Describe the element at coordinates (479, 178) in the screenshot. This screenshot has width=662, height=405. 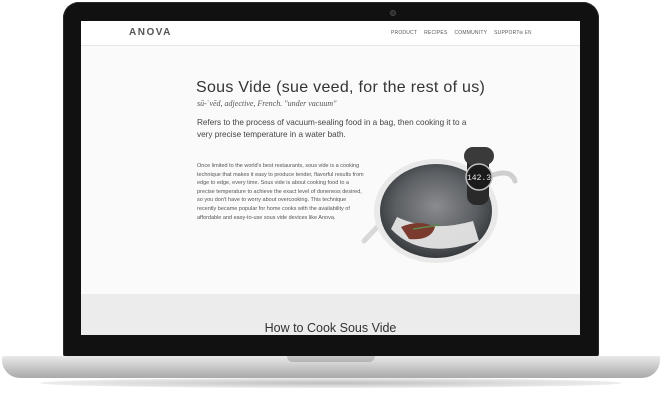
I see `cooker-temperature-display: 142.3` at that location.